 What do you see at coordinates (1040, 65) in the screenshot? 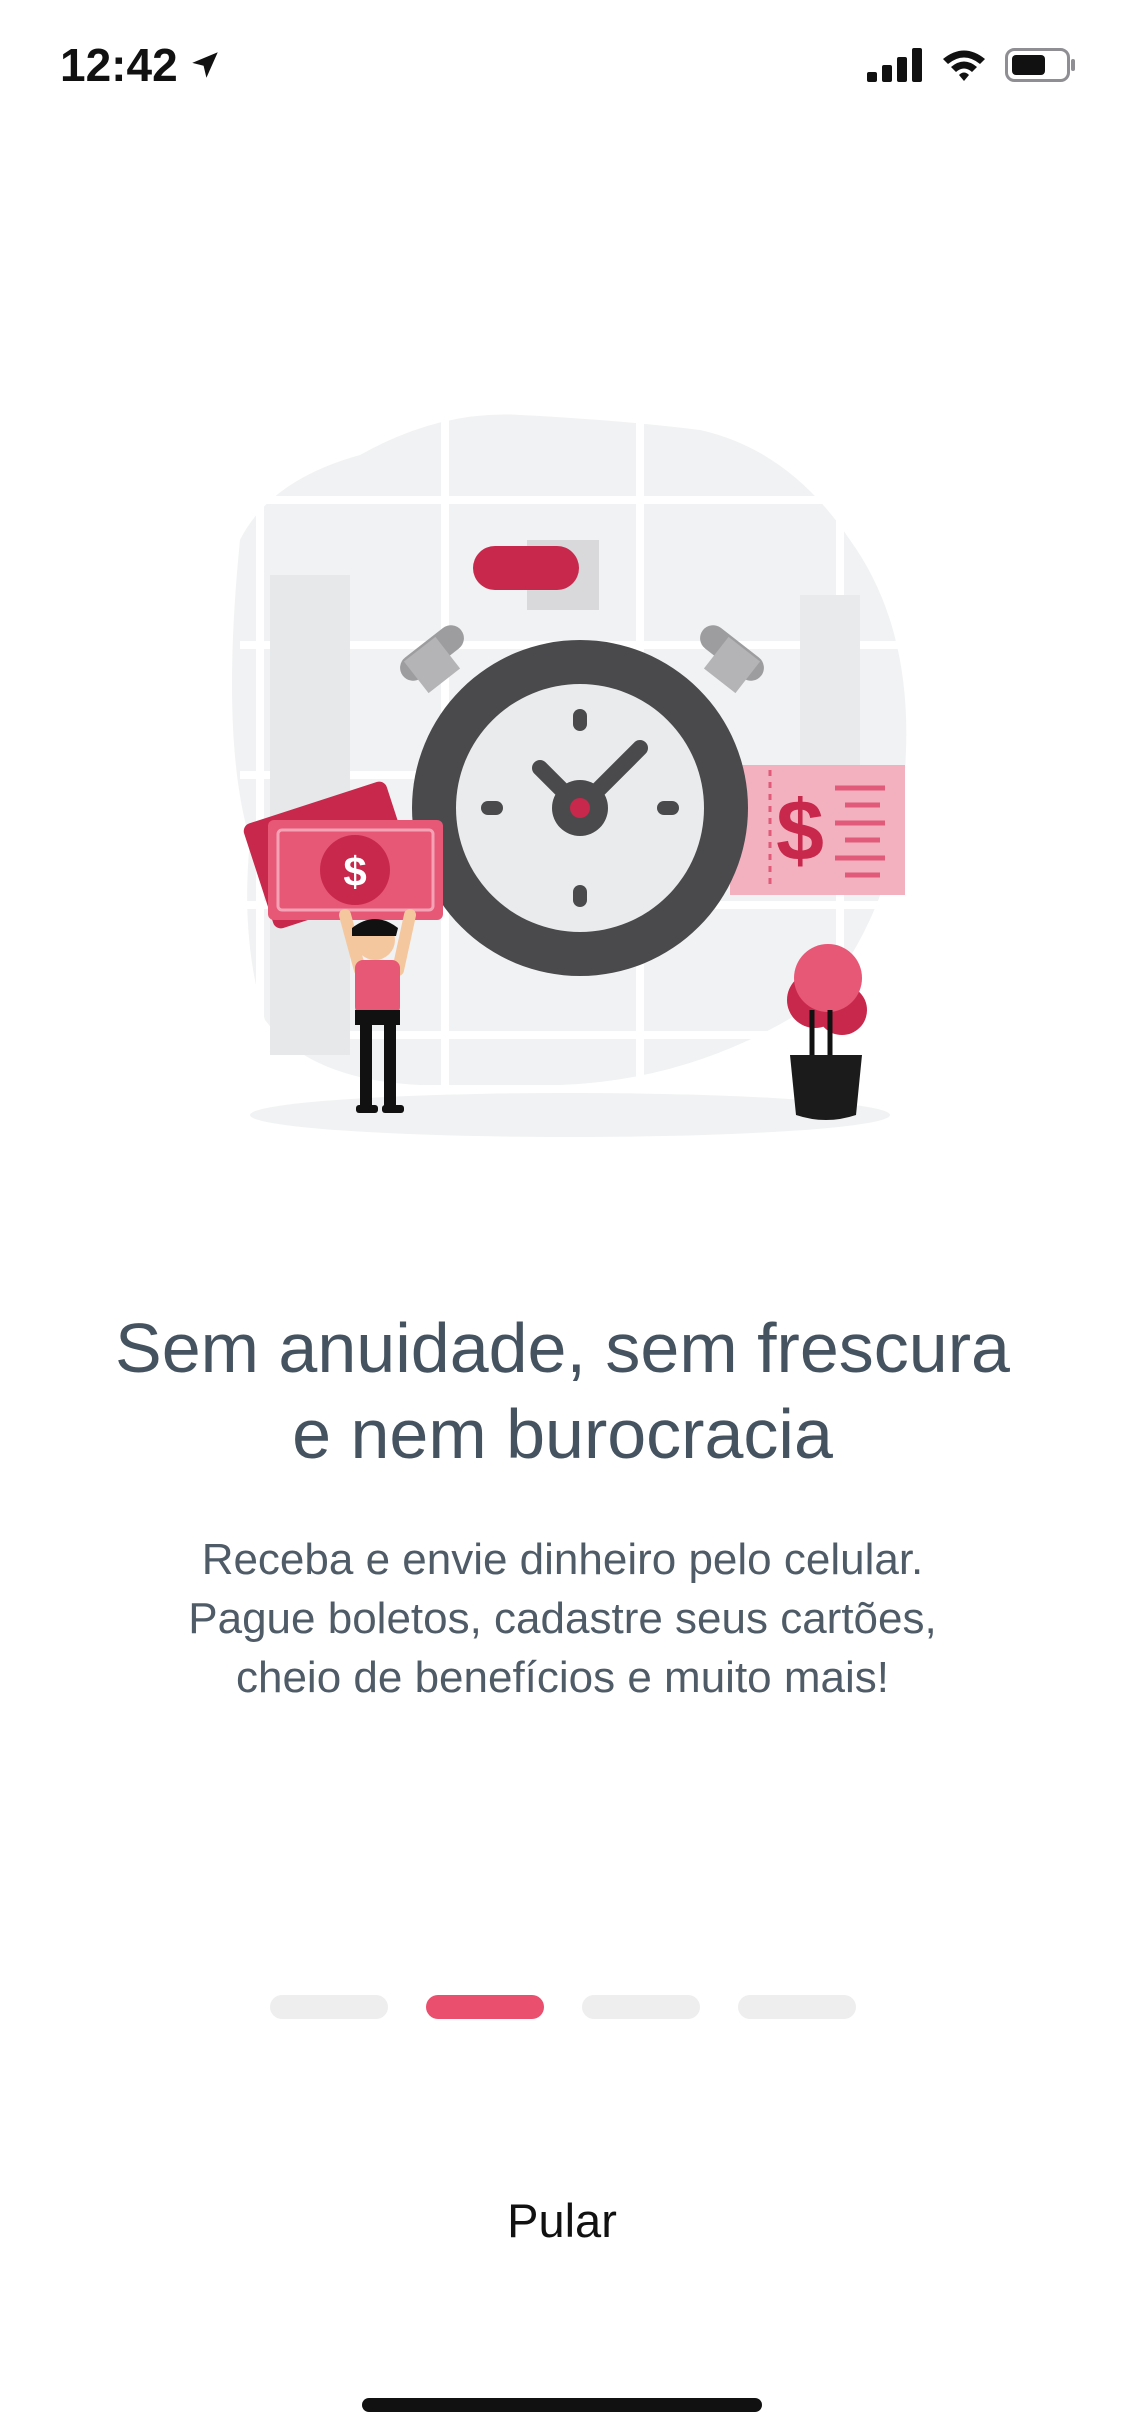
I see `battery-icon` at bounding box center [1040, 65].